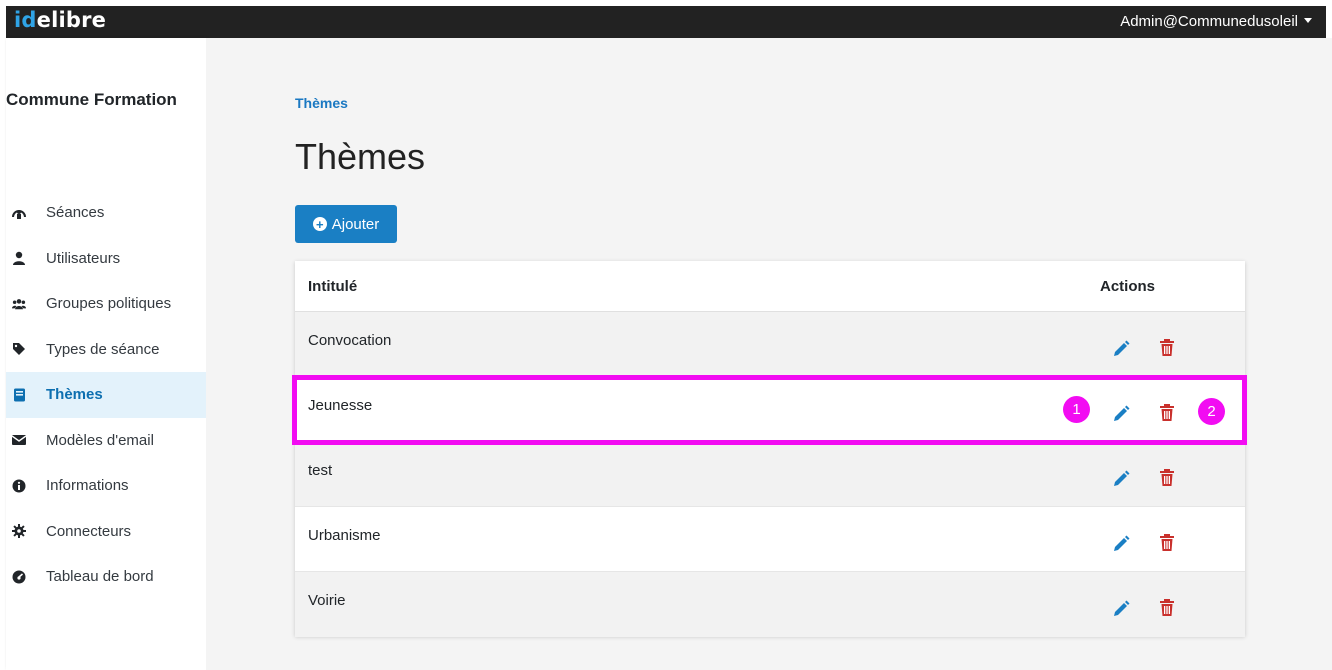  I want to click on sidebar-item-label: Types de séance, so click(103, 349).